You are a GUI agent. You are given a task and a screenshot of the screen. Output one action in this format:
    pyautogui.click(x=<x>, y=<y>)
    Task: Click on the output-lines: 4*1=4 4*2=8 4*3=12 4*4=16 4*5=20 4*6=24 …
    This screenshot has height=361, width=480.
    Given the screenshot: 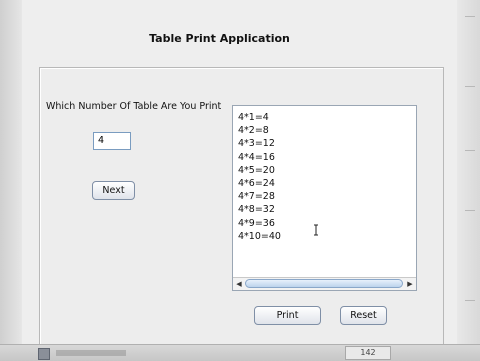 What is the action you would take?
    pyautogui.click(x=259, y=177)
    